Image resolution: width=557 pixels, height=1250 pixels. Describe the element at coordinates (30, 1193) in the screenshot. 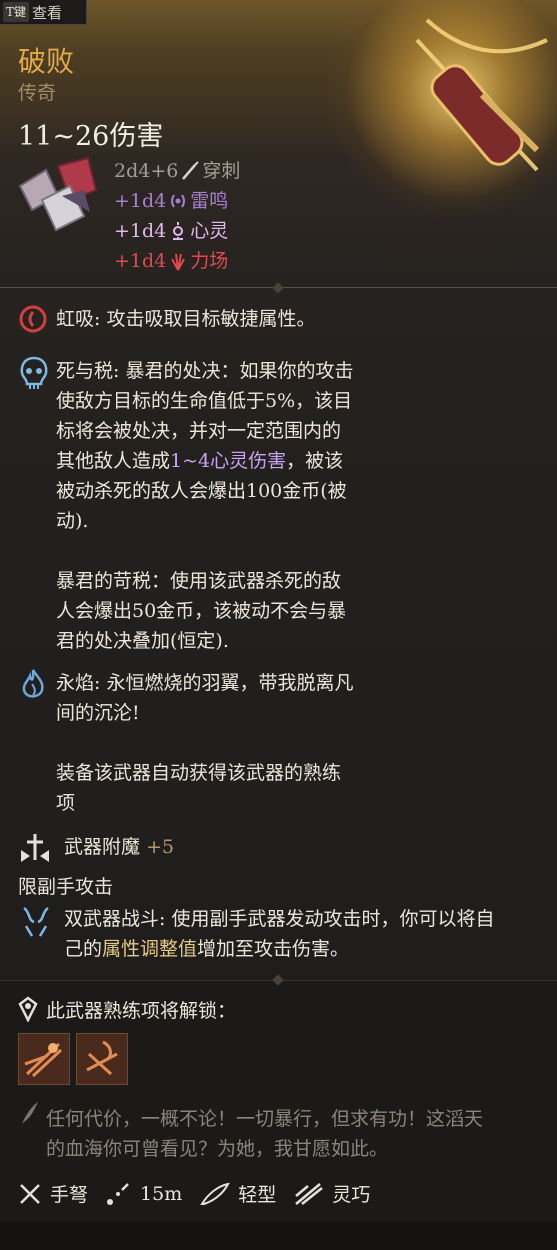

I see `hand-crossbow-icon` at that location.